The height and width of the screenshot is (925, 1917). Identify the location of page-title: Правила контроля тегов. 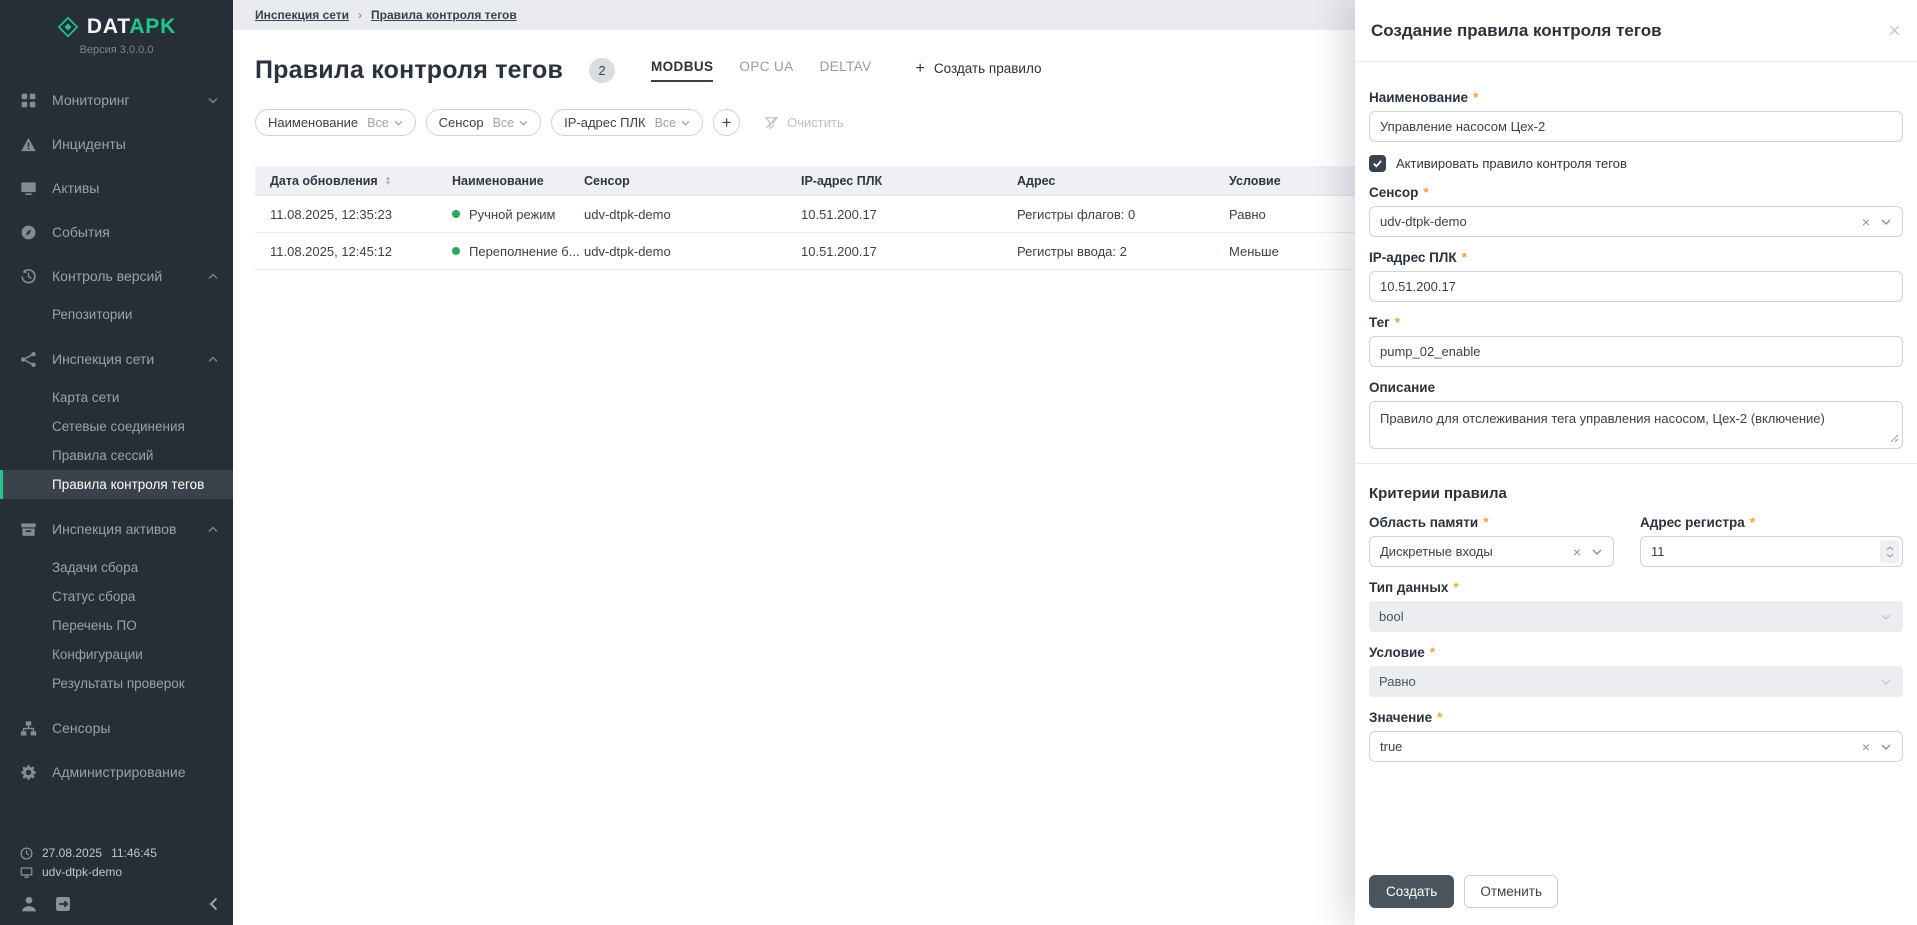
(409, 70).